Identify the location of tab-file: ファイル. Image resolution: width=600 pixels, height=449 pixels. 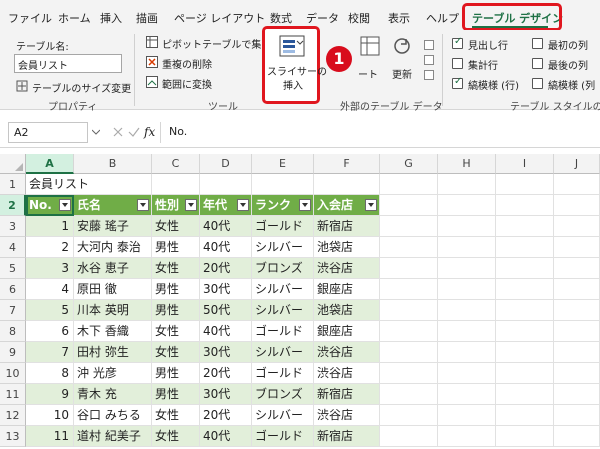
(30, 18).